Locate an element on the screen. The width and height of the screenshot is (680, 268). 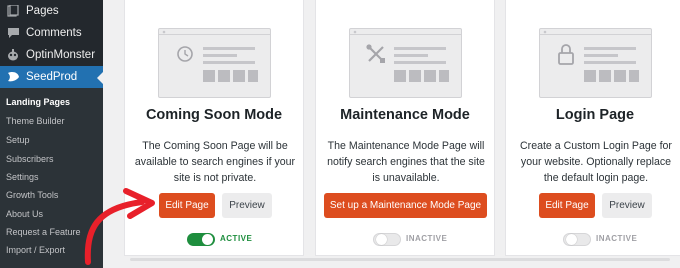
seedprod-icon is located at coordinates (13, 77).